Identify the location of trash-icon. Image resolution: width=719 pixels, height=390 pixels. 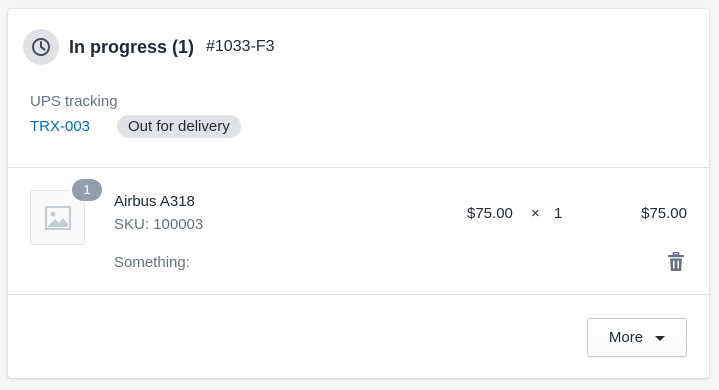
(676, 261).